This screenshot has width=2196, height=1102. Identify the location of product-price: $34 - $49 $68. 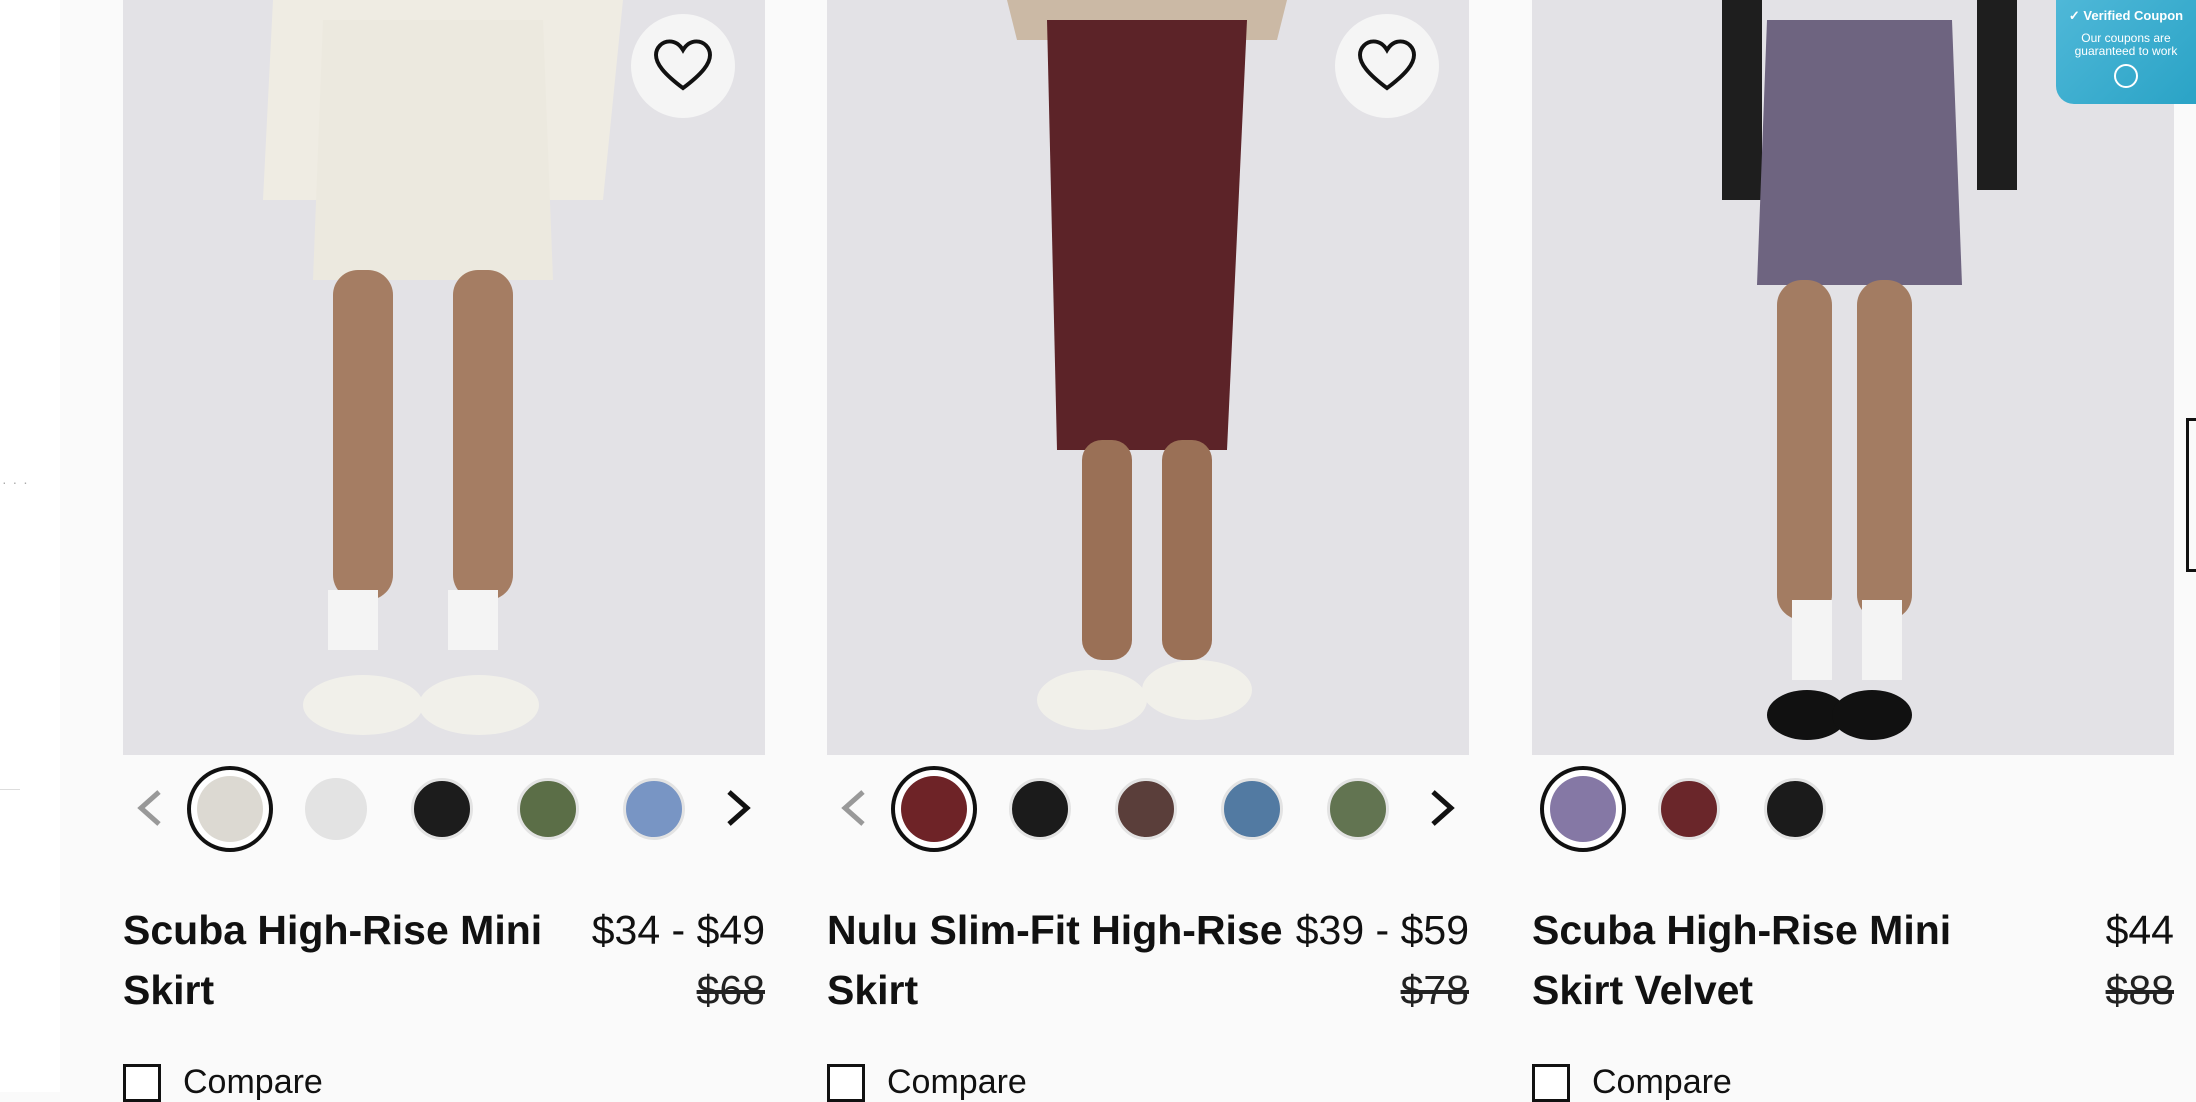
(665, 960).